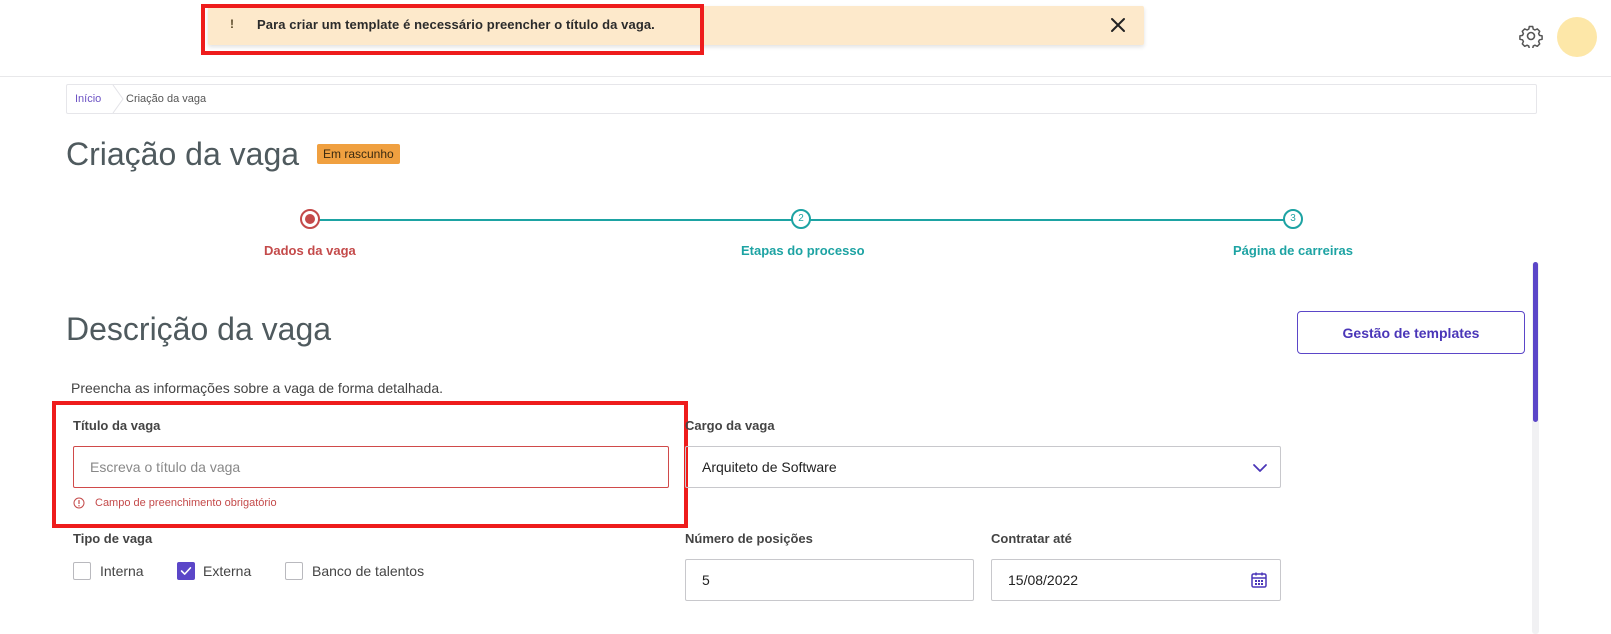 The width and height of the screenshot is (1611, 634). What do you see at coordinates (1031, 538) in the screenshot?
I see `hire-until-label: Contratar até` at bounding box center [1031, 538].